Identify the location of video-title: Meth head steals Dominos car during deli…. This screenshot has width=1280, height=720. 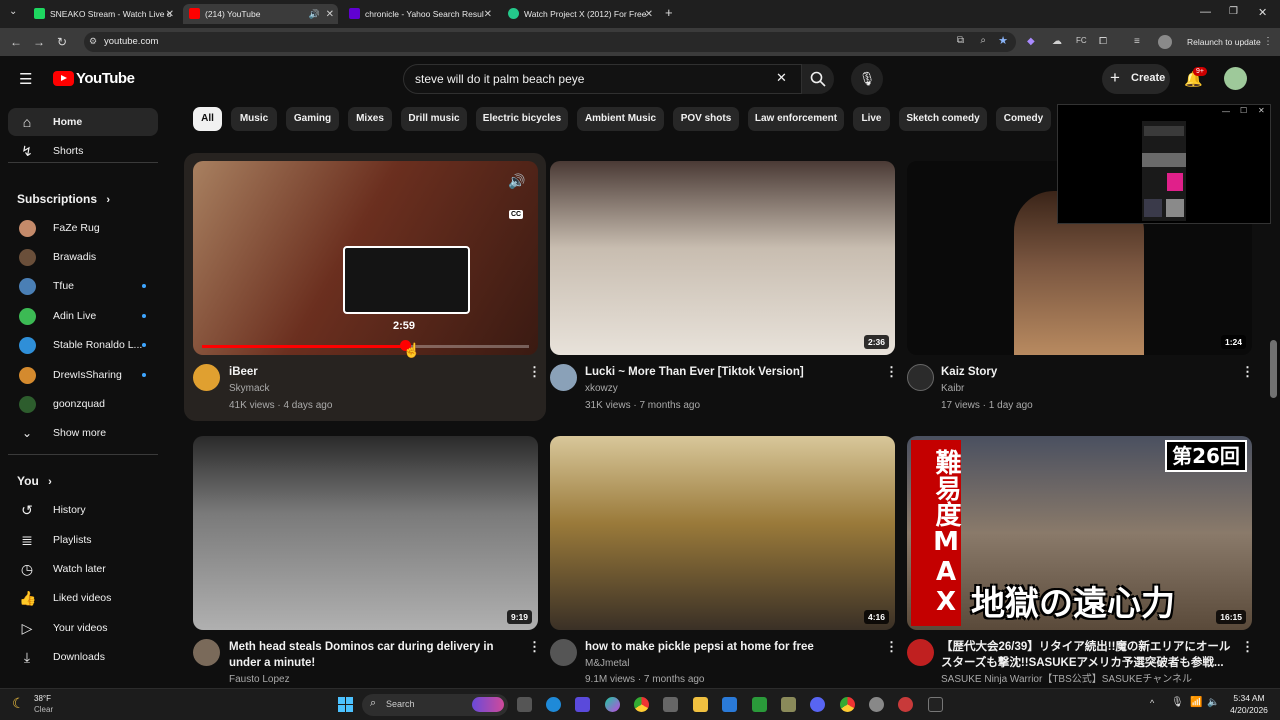
(375, 655).